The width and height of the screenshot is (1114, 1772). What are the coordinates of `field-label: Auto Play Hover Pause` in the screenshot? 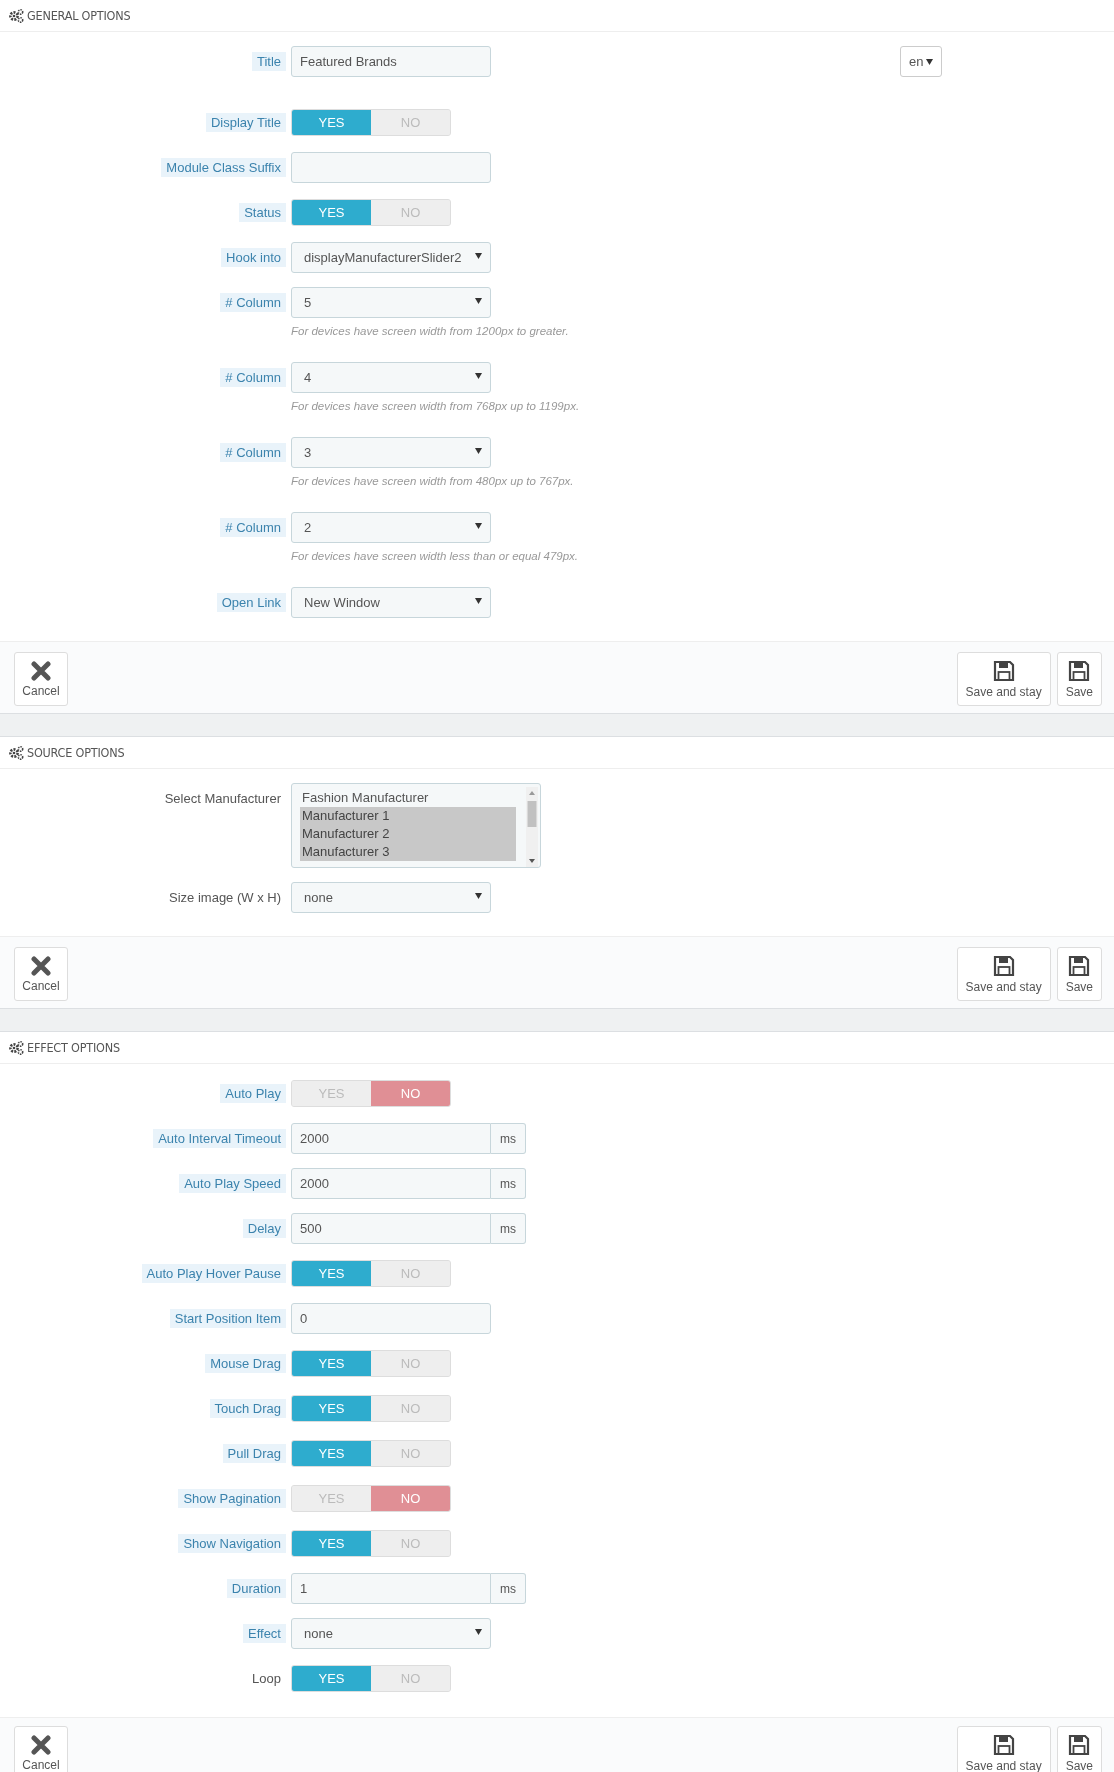 It's located at (213, 1273).